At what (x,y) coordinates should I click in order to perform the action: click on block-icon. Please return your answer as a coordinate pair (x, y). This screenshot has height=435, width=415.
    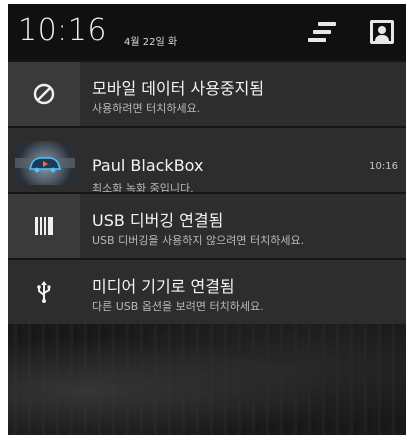
    Looking at the image, I should click on (44, 94).